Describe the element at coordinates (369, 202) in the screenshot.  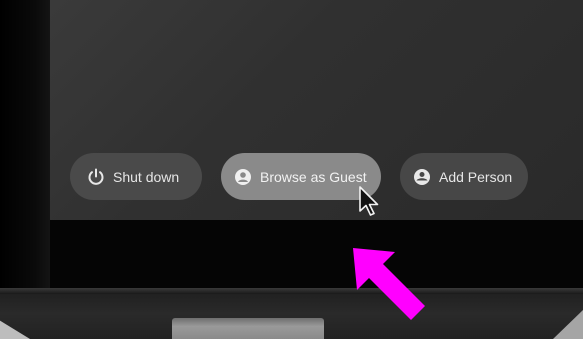
I see `mouse-pointer-icon` at that location.